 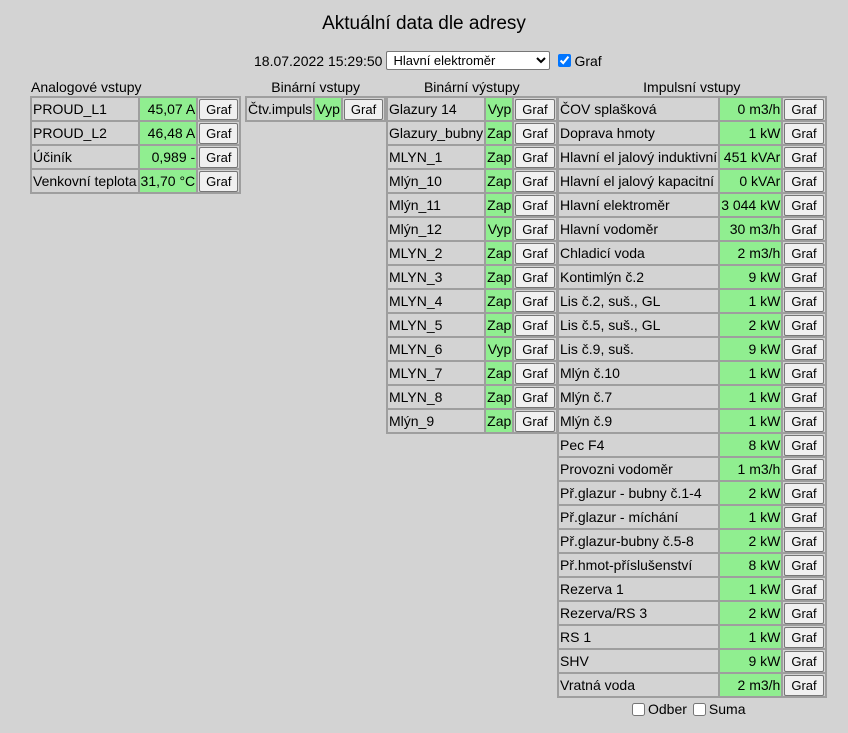 I want to click on input-value: 3 044 kW, so click(x=751, y=205).